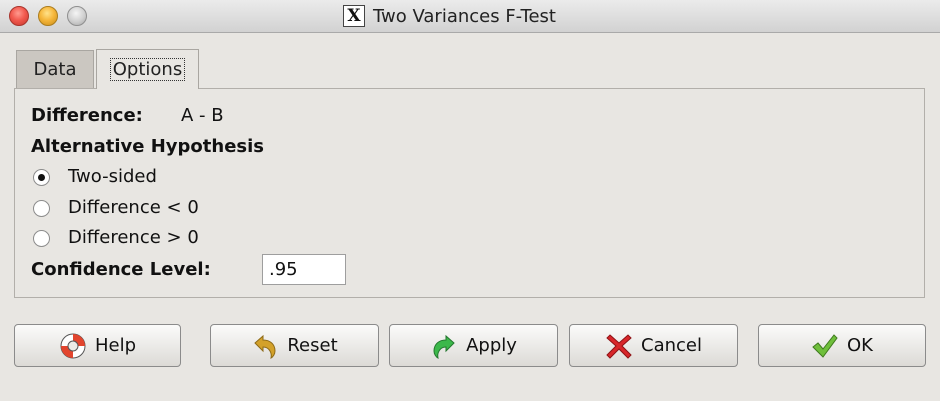 The height and width of the screenshot is (401, 940). I want to click on alternative-hypothesis-heading: Alternative Hypothesis, so click(148, 146).